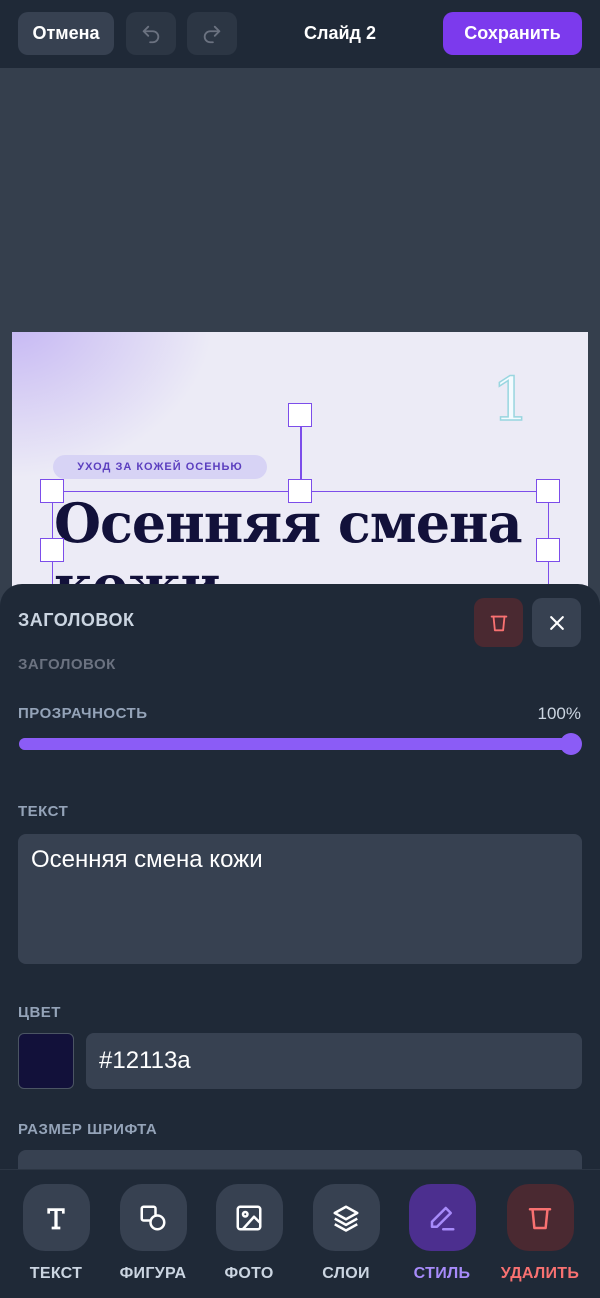  What do you see at coordinates (56, 1233) in the screenshot?
I see `tool-text: ТЕКСТ` at bounding box center [56, 1233].